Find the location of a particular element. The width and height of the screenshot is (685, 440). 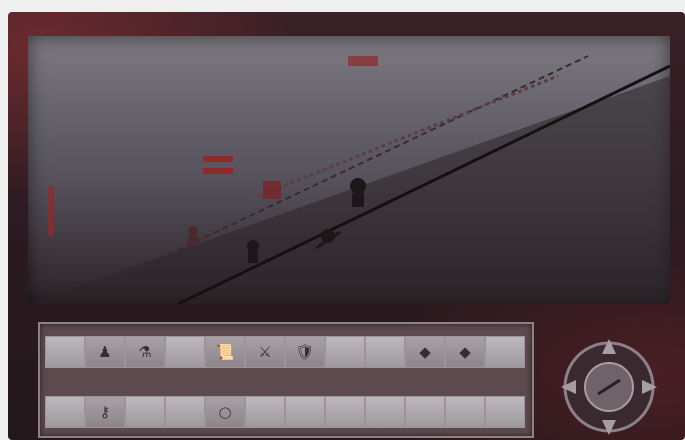

hotbar-slot: ⚔ is located at coordinates (265, 352).